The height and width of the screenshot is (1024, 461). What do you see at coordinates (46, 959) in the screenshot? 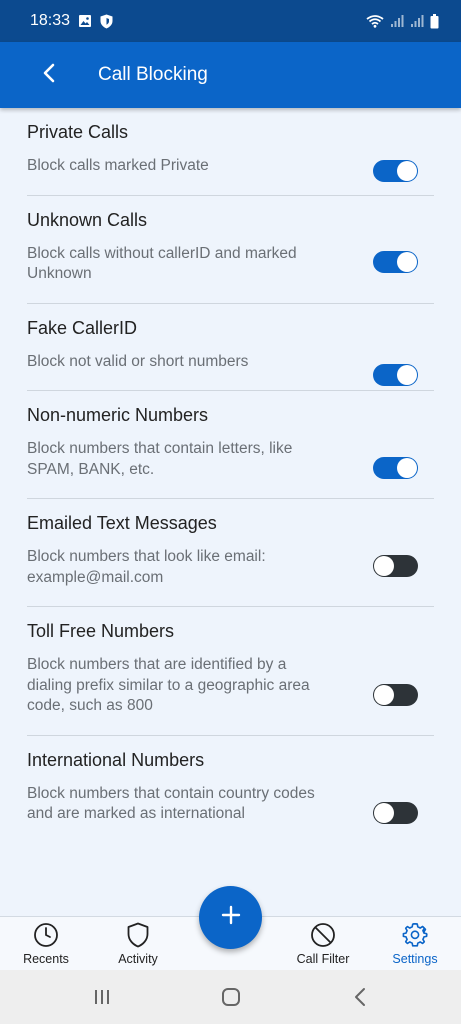
I see `nav-label: Recents` at bounding box center [46, 959].